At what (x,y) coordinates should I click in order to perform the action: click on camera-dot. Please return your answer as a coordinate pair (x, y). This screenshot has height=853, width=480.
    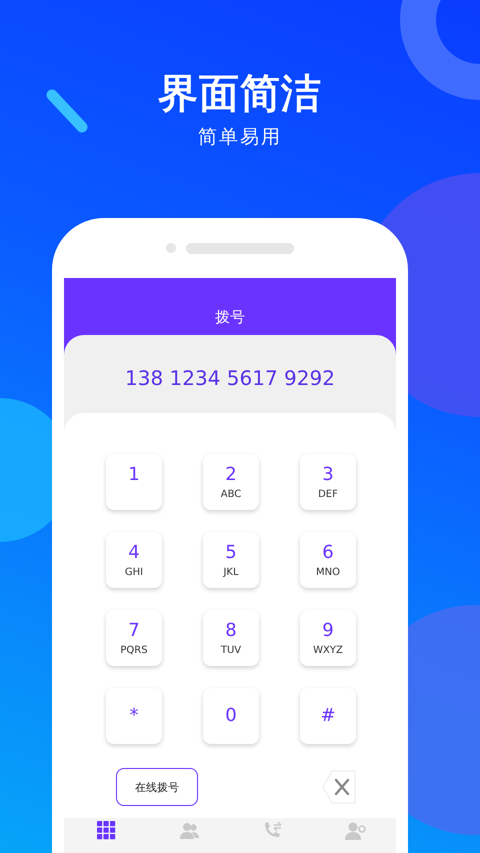
    Looking at the image, I should click on (171, 248).